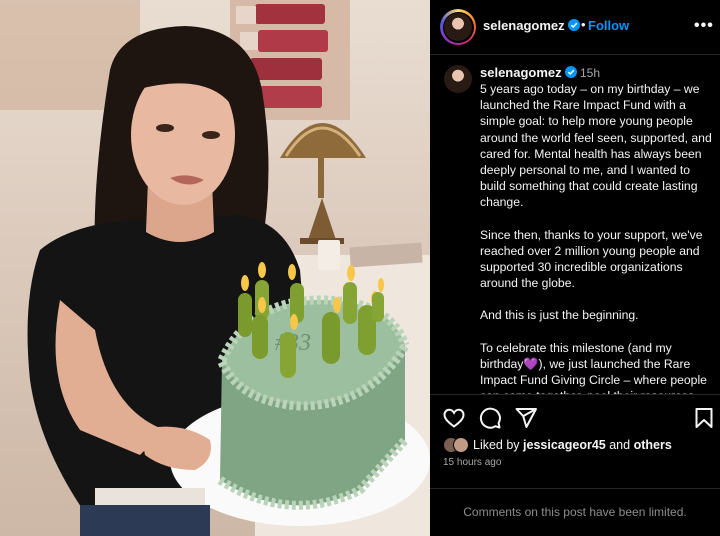  Describe the element at coordinates (524, 25) in the screenshot. I see `header-username-text: selenagomez` at that location.